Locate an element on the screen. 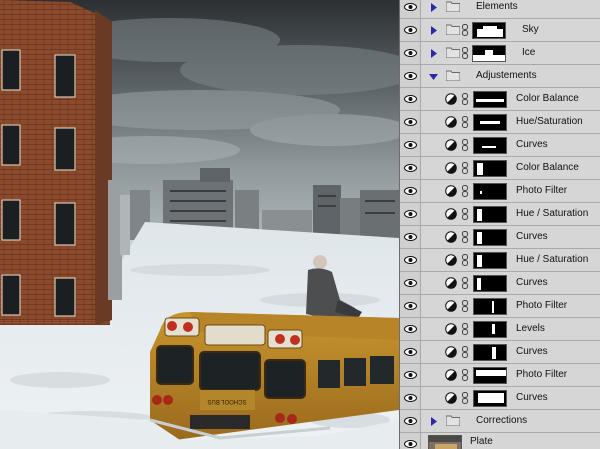 This screenshot has height=449, width=600. adjustment-layer-row: Levels is located at coordinates (500, 329).